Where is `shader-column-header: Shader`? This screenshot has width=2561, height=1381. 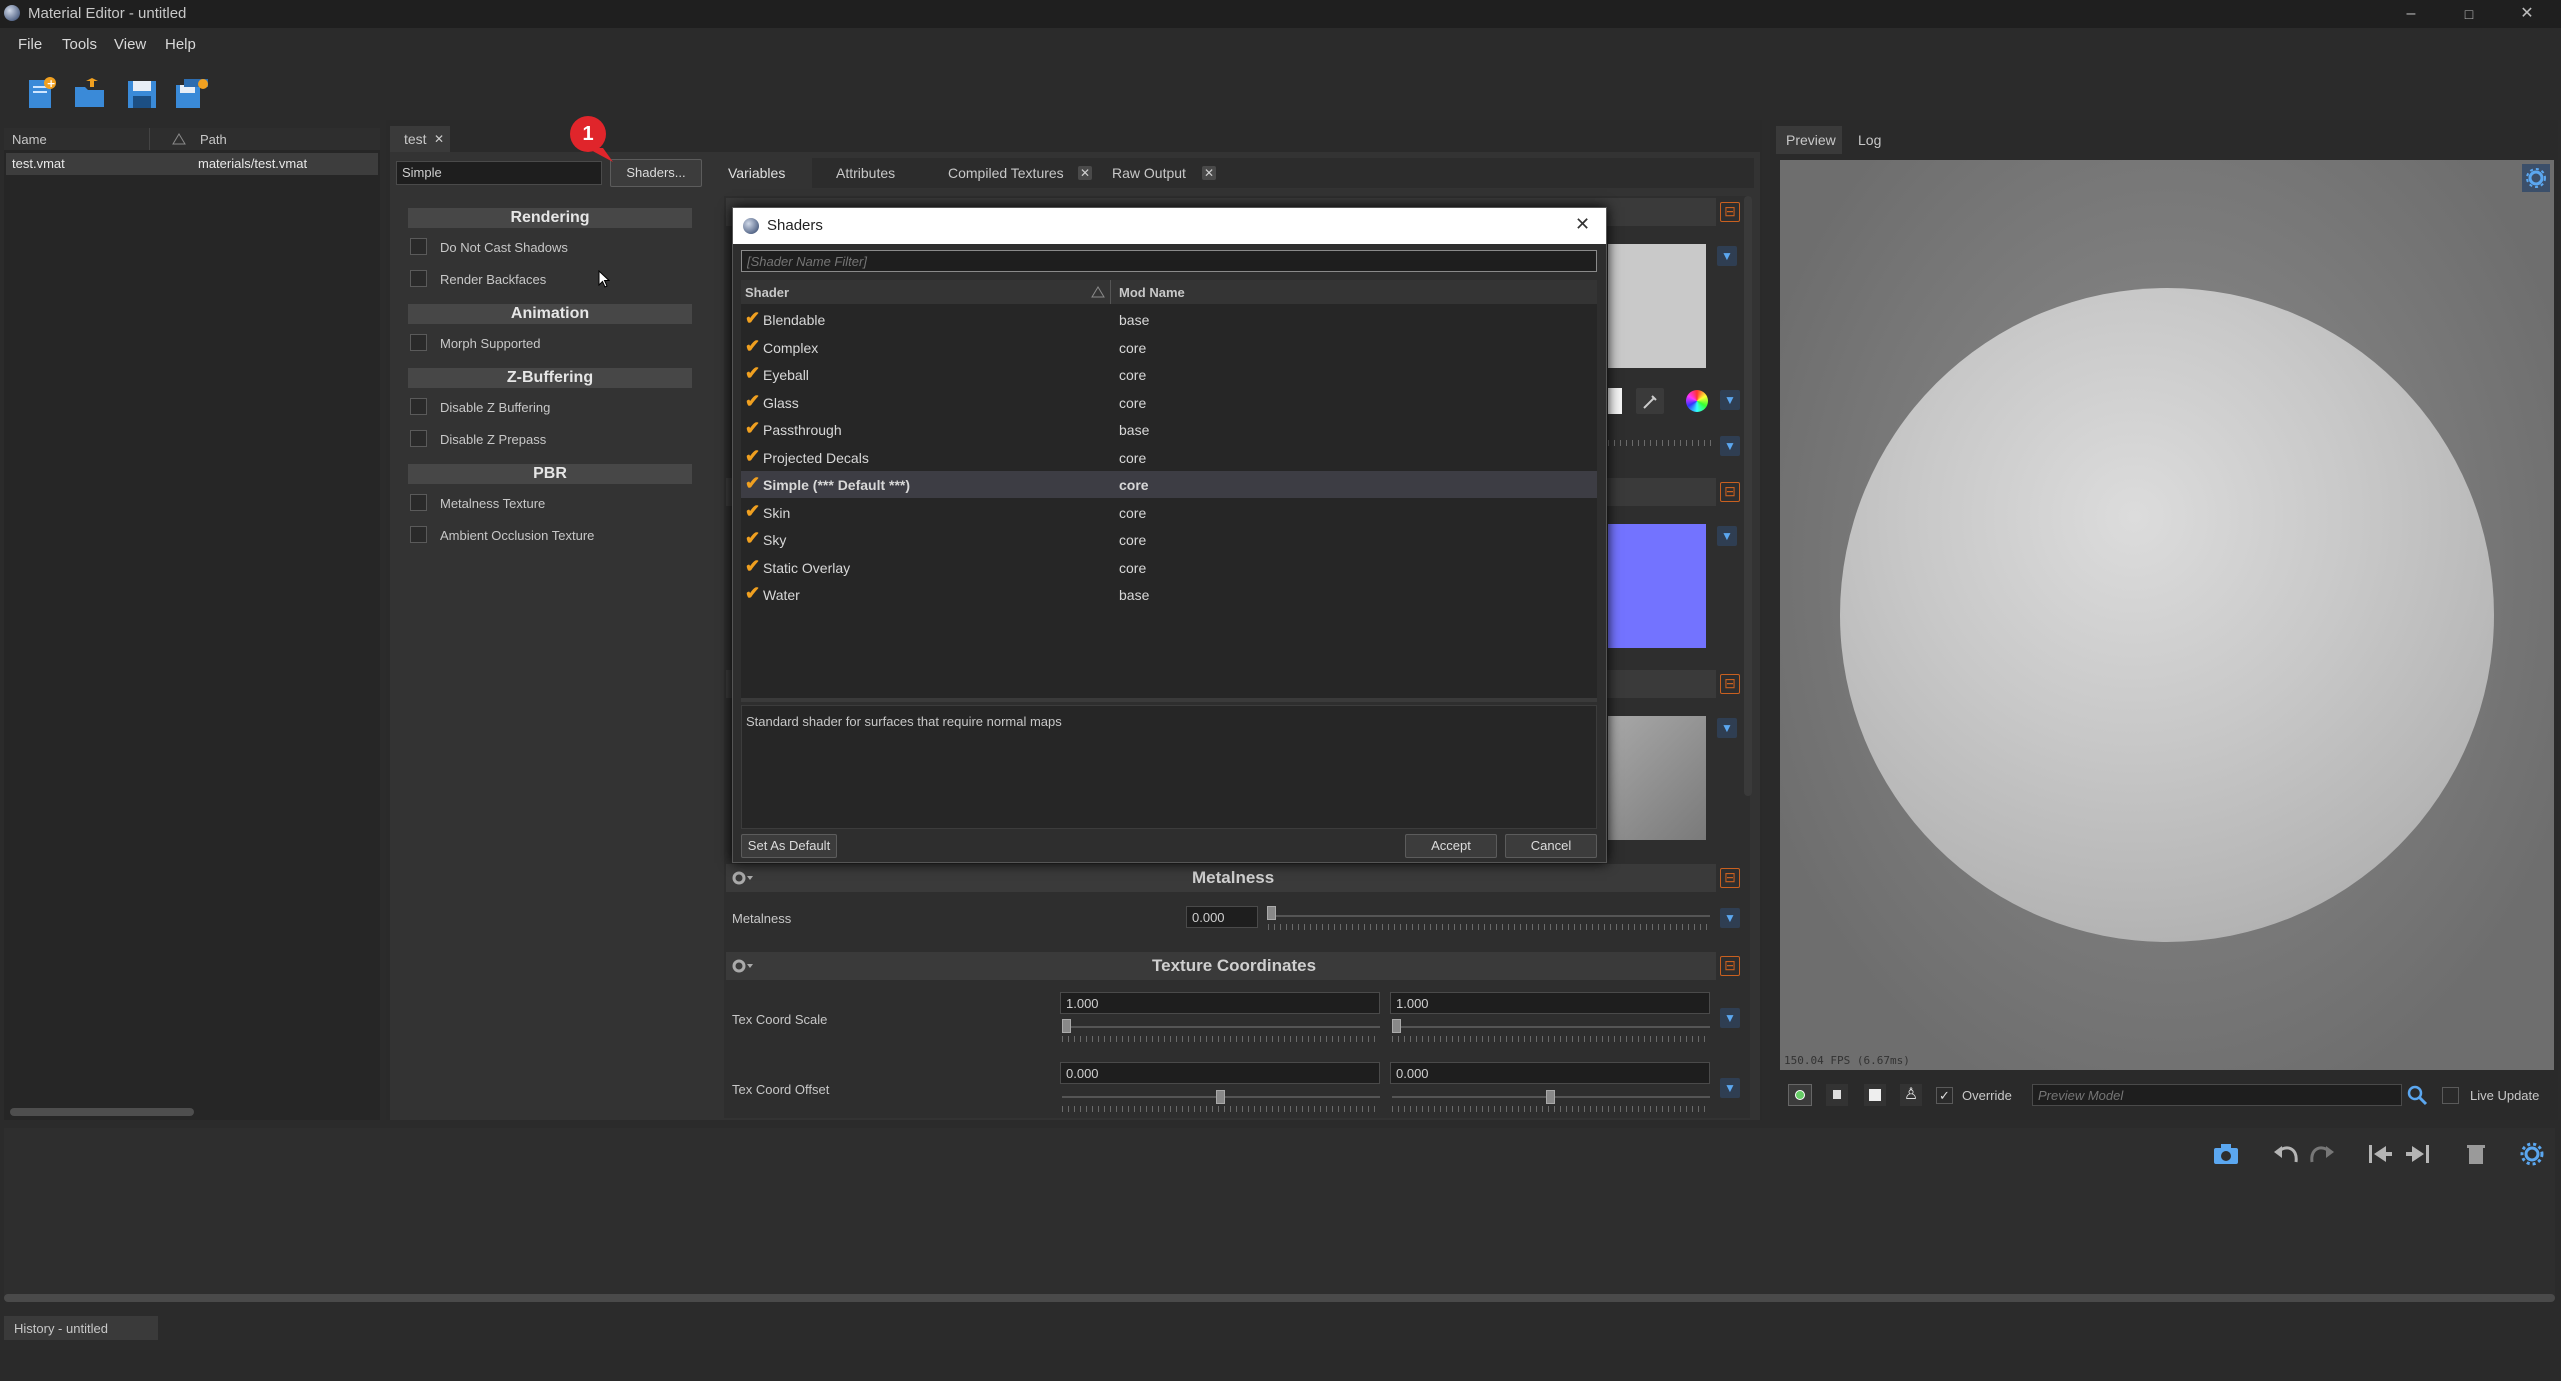 shader-column-header: Shader is located at coordinates (767, 292).